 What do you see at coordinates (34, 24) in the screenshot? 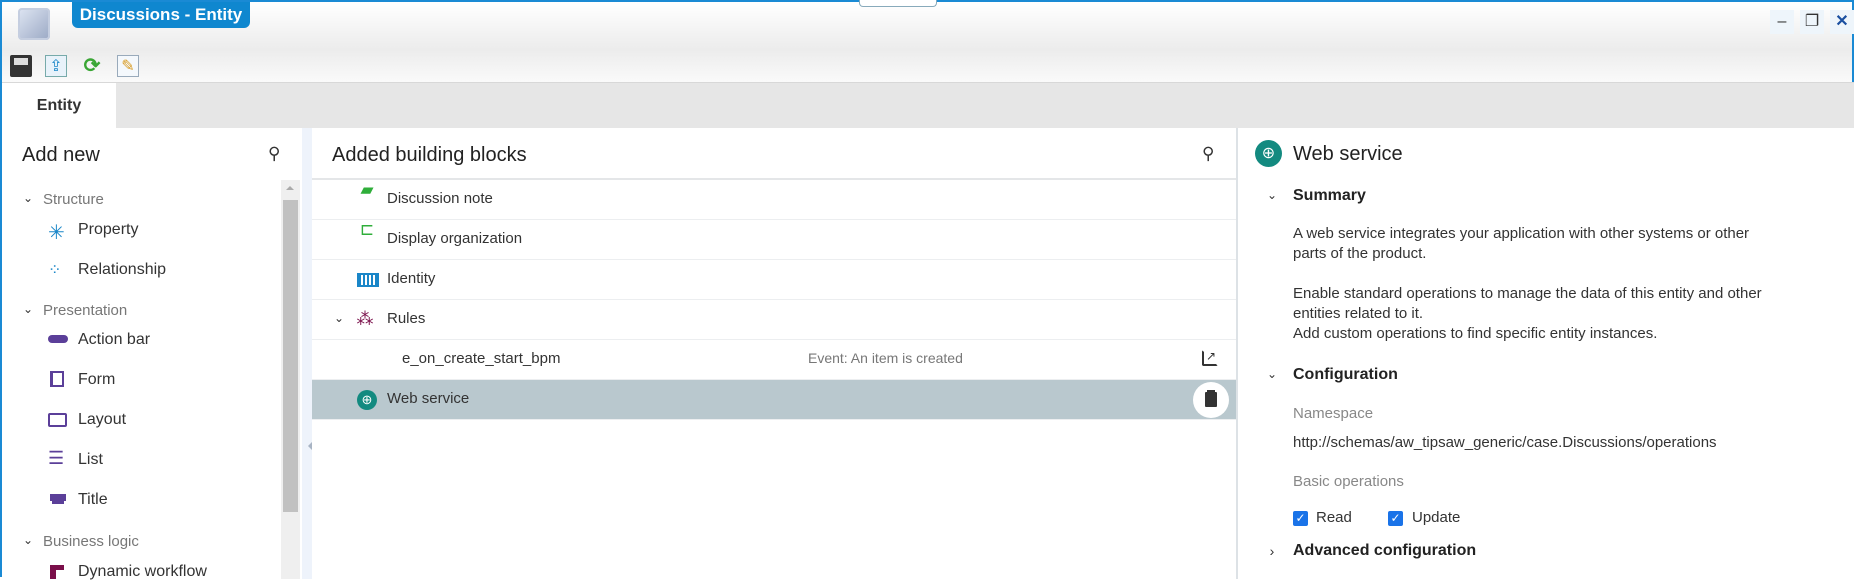
I see `app-logo-icon` at bounding box center [34, 24].